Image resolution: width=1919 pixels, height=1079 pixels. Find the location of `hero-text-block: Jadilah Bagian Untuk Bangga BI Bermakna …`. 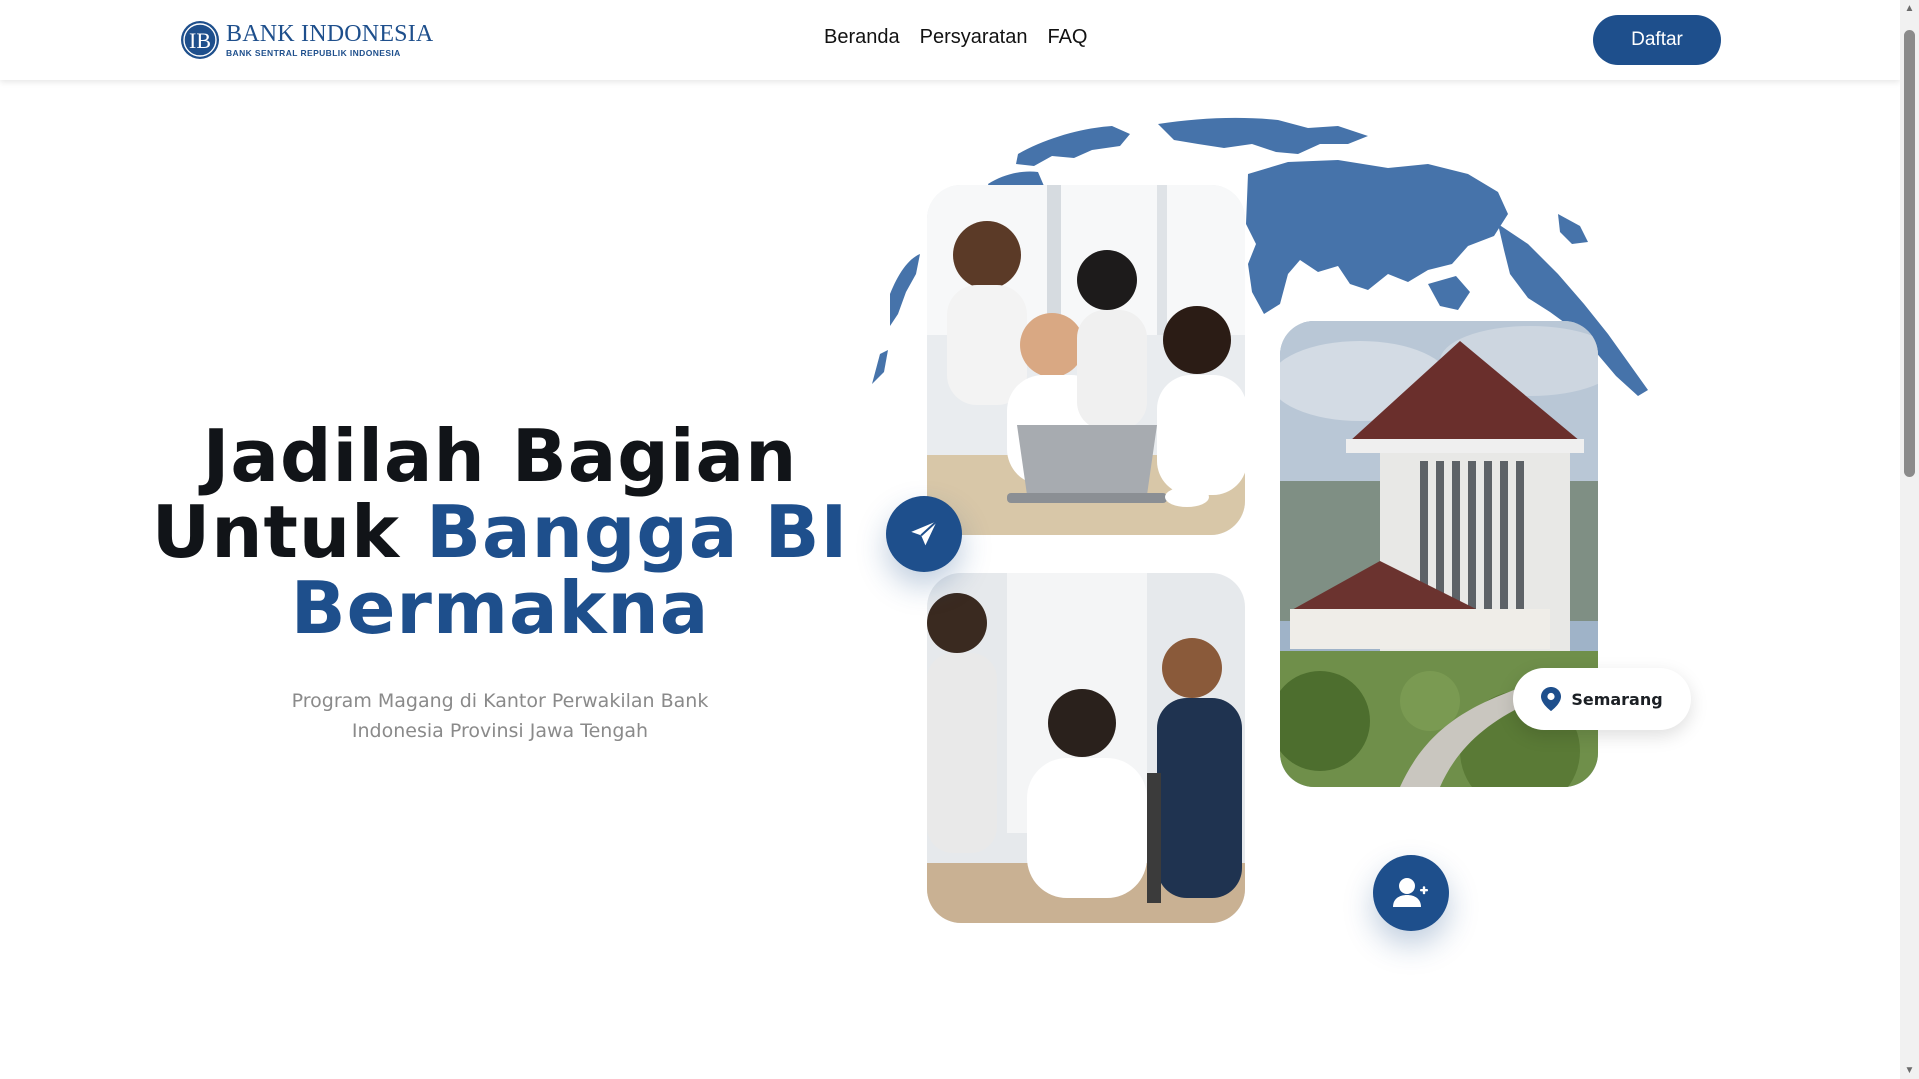

hero-text-block: Jadilah Bagian Untuk Bangga BI Bermakna … is located at coordinates (500, 582).